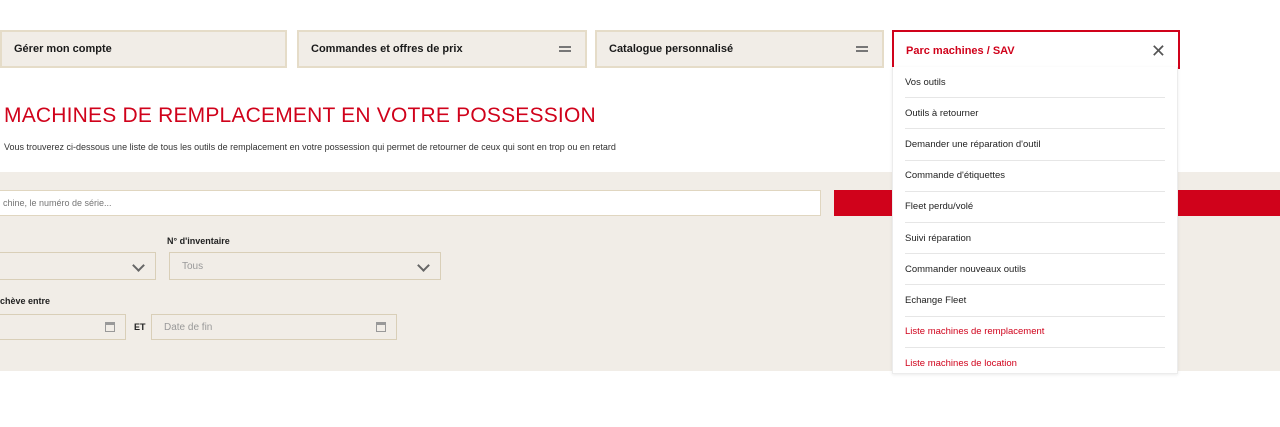 The width and height of the screenshot is (1280, 427). What do you see at coordinates (1035, 114) in the screenshot?
I see `menu-item-outils-a-retourner: Outils à retourner` at bounding box center [1035, 114].